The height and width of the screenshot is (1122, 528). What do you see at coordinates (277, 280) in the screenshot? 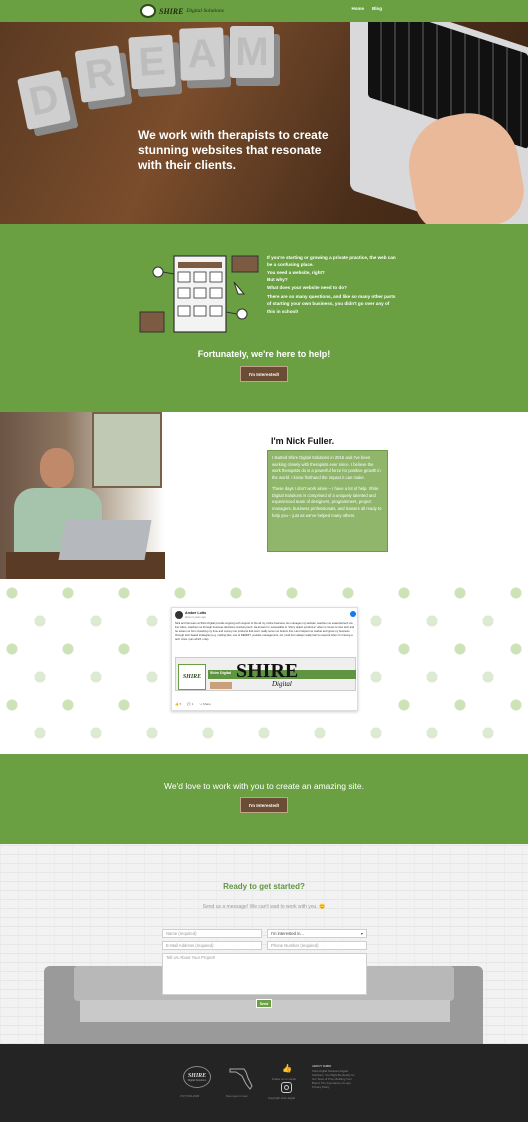
I see `intro-line: But why?` at bounding box center [277, 280].